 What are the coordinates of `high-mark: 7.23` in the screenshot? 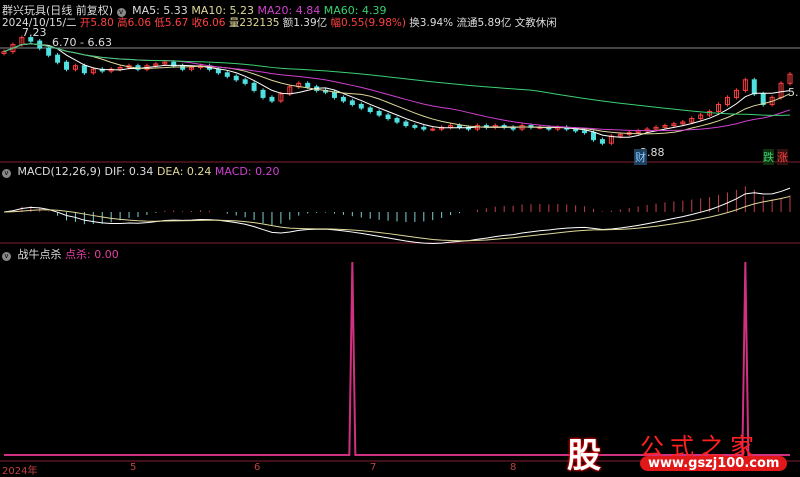 It's located at (34, 32).